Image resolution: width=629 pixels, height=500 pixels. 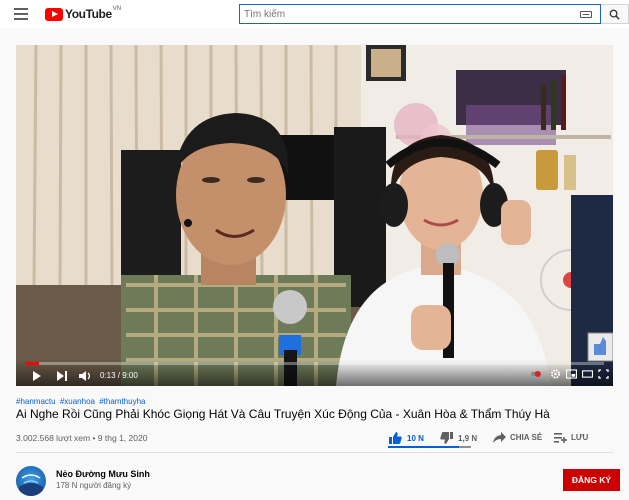 What do you see at coordinates (580, 437) in the screenshot?
I see `save-label: LƯU` at bounding box center [580, 437].